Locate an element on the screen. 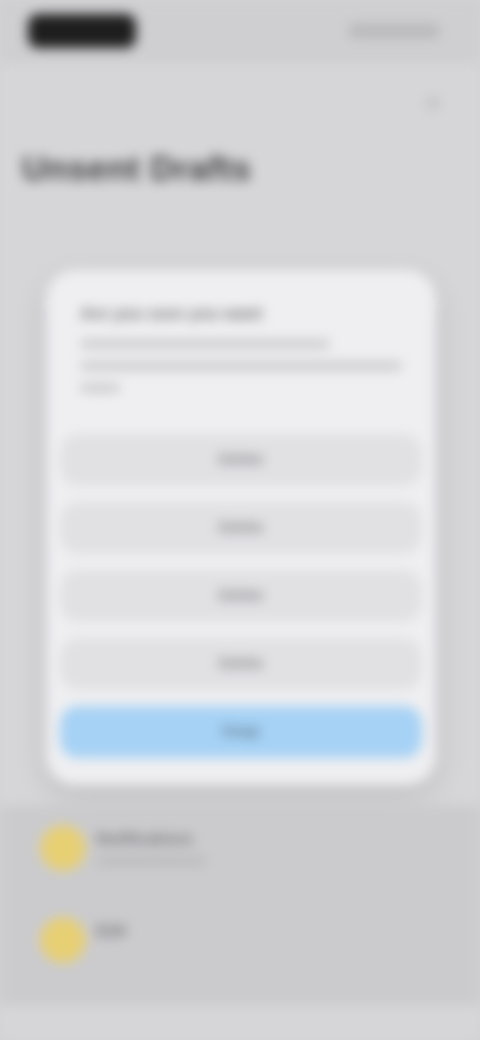  edit-icon is located at coordinates (63, 940).